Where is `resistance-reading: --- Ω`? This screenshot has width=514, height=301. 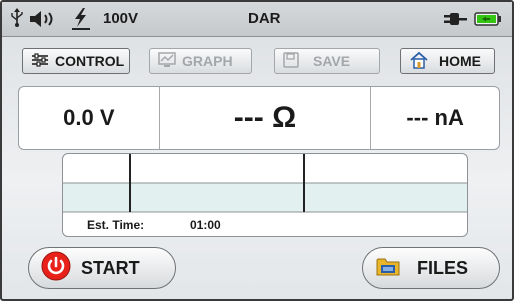 resistance-reading: --- Ω is located at coordinates (265, 117).